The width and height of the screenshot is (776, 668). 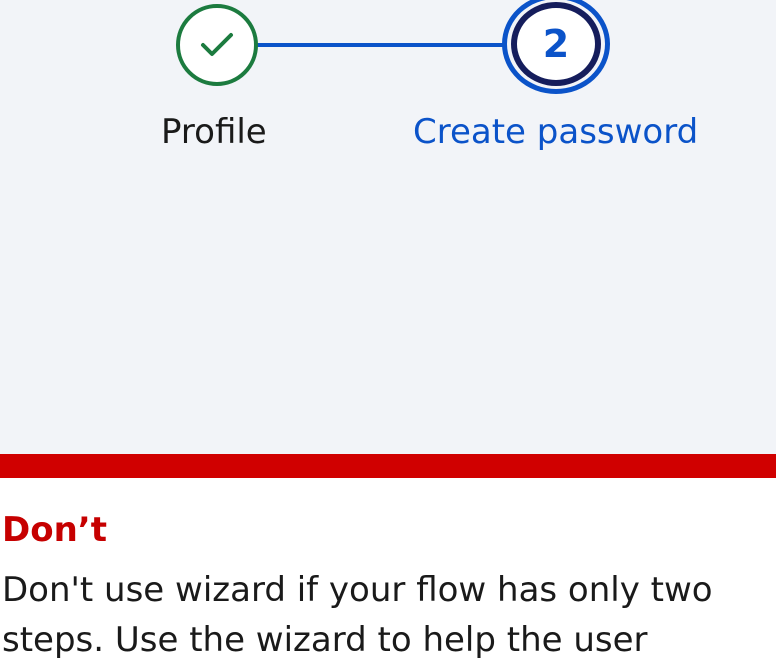 What do you see at coordinates (556, 132) in the screenshot?
I see `step-2-label: Create password` at bounding box center [556, 132].